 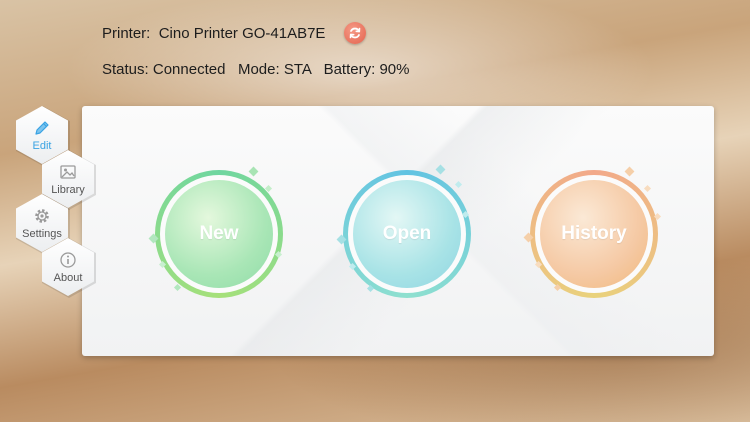 I want to click on new-button: New, so click(x=219, y=234).